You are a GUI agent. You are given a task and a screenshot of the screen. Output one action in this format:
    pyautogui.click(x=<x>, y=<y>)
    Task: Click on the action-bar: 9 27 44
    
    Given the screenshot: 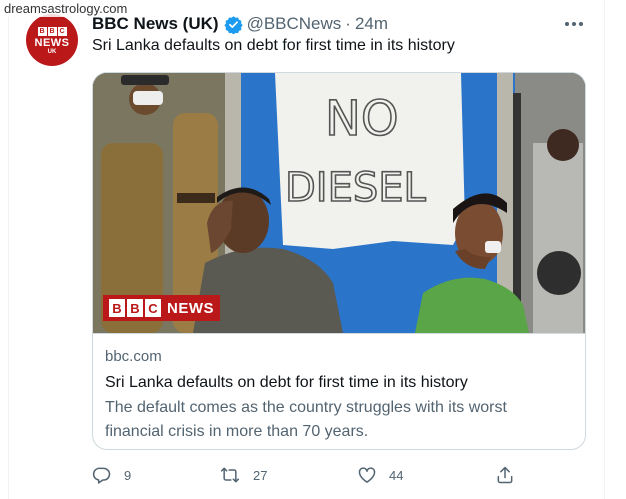 What is the action you would take?
    pyautogui.click(x=307, y=477)
    